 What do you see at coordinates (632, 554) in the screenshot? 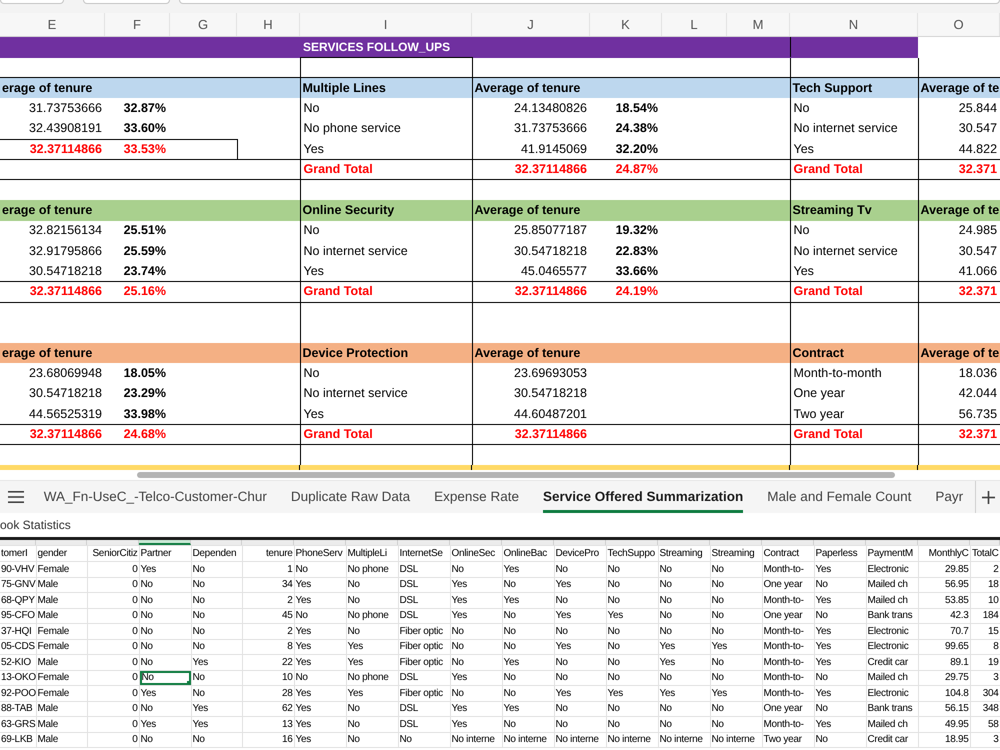
I see `column-header: TechSuppo` at bounding box center [632, 554].